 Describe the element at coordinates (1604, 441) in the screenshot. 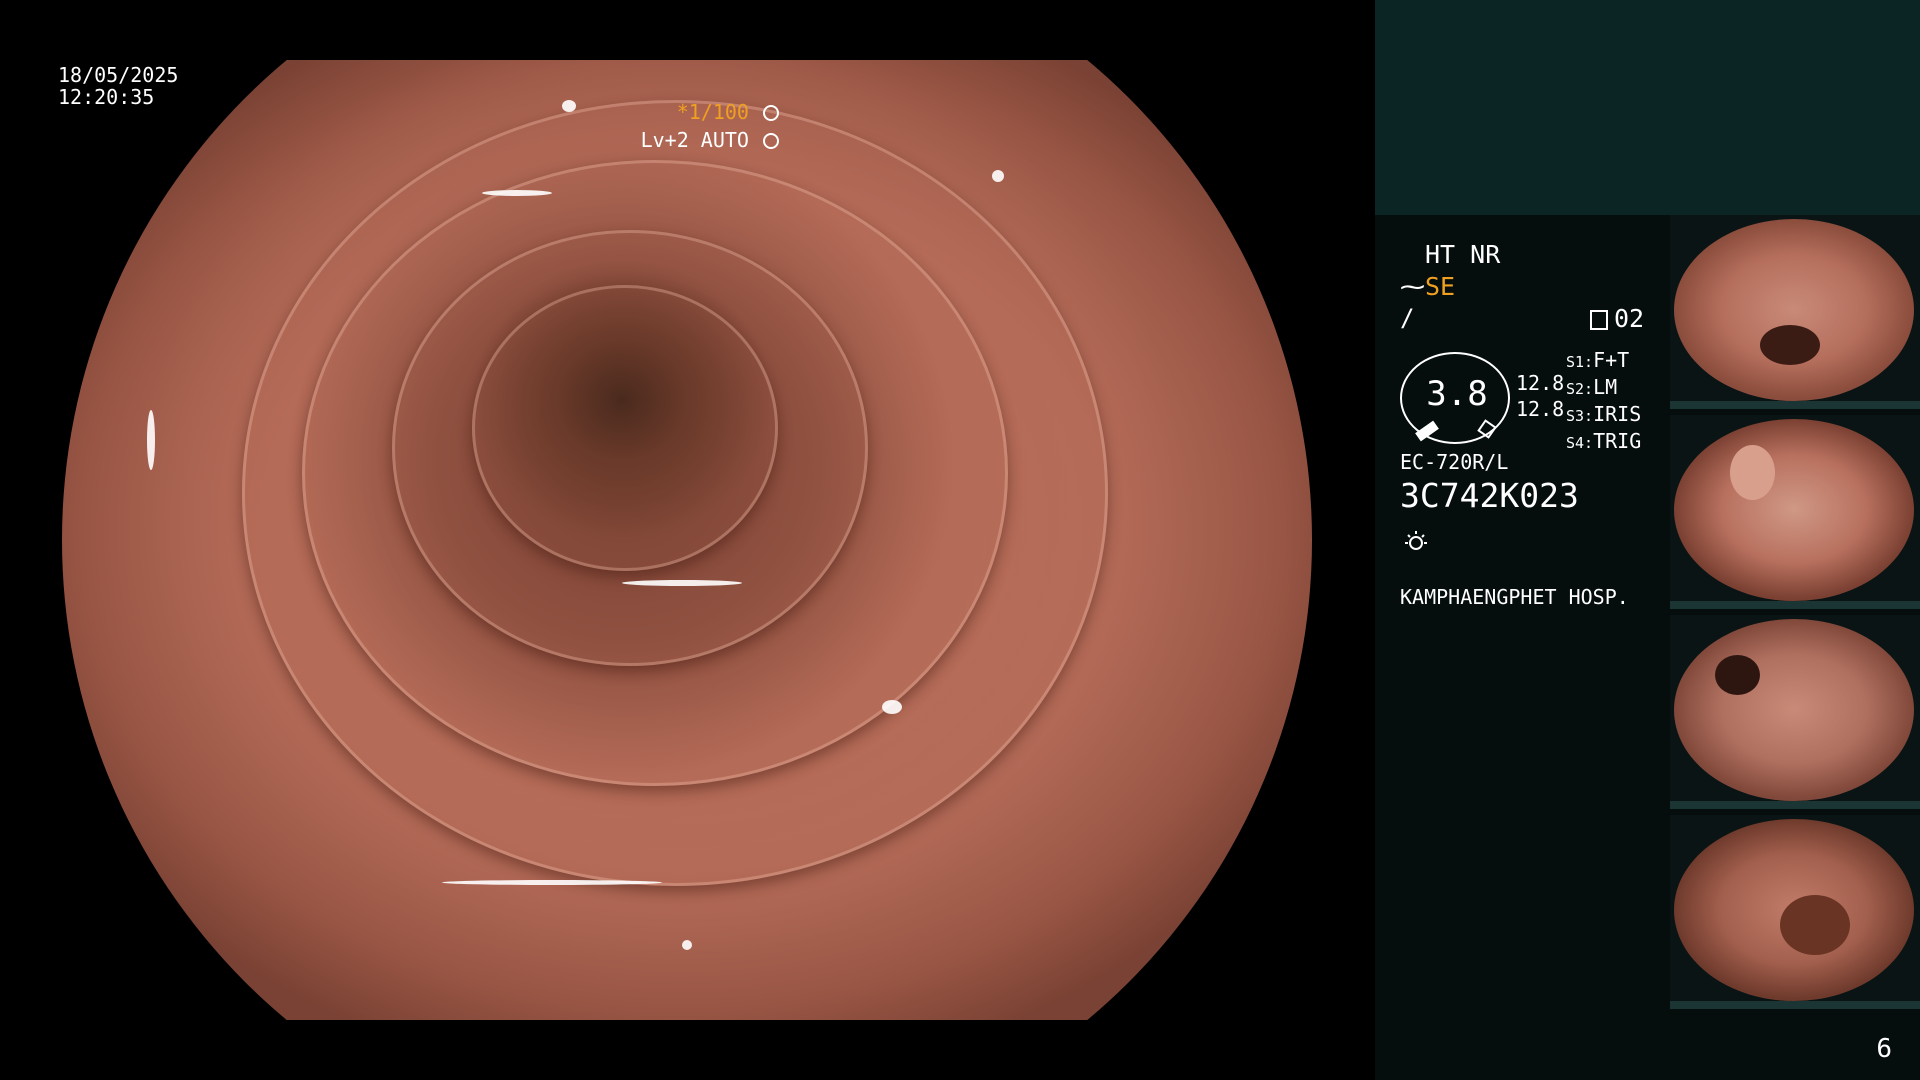

I see `switch-item: S4:TRIG` at that location.